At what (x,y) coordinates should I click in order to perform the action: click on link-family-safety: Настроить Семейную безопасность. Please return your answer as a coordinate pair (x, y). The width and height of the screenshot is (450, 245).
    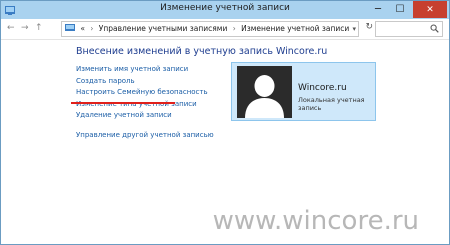
    Looking at the image, I should click on (145, 93).